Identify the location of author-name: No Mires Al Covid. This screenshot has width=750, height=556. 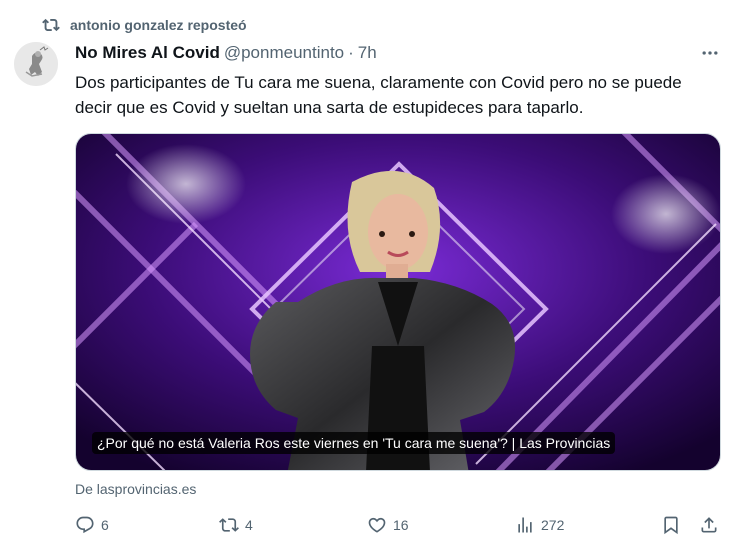
(147, 53).